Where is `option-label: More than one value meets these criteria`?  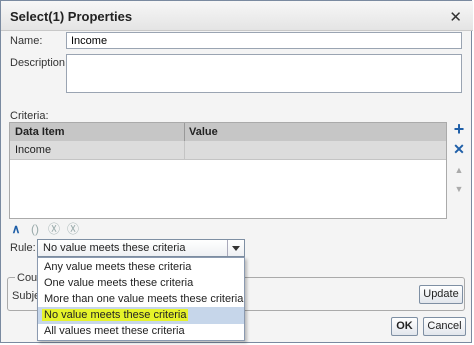
option-label: More than one value meets these criteria is located at coordinates (144, 299).